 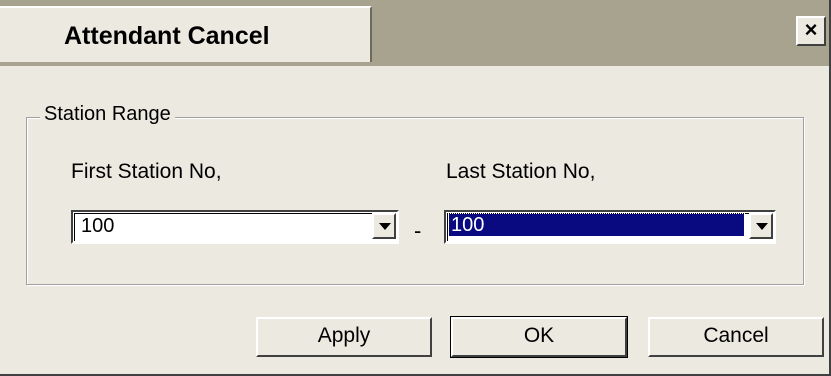 What do you see at coordinates (107, 114) in the screenshot?
I see `station-range-label: Station Range` at bounding box center [107, 114].